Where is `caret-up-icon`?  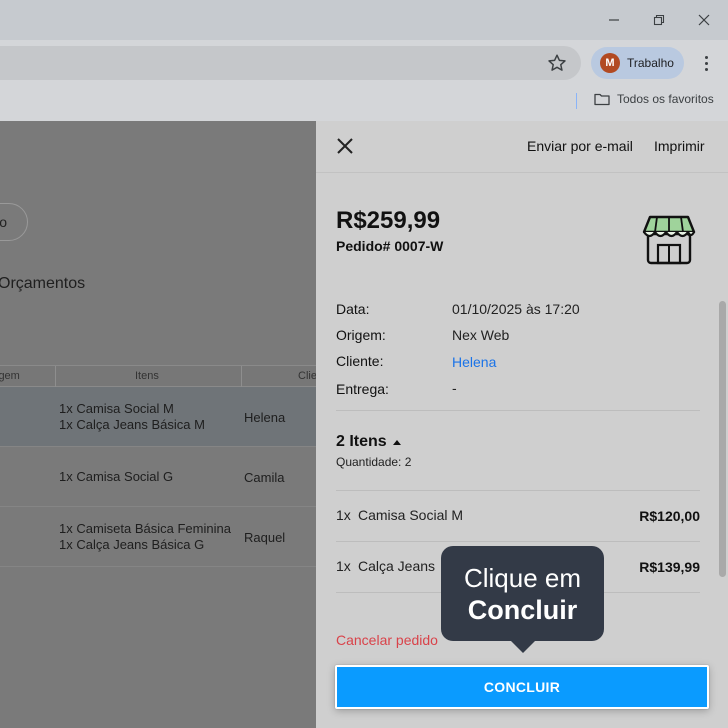 caret-up-icon is located at coordinates (396, 442).